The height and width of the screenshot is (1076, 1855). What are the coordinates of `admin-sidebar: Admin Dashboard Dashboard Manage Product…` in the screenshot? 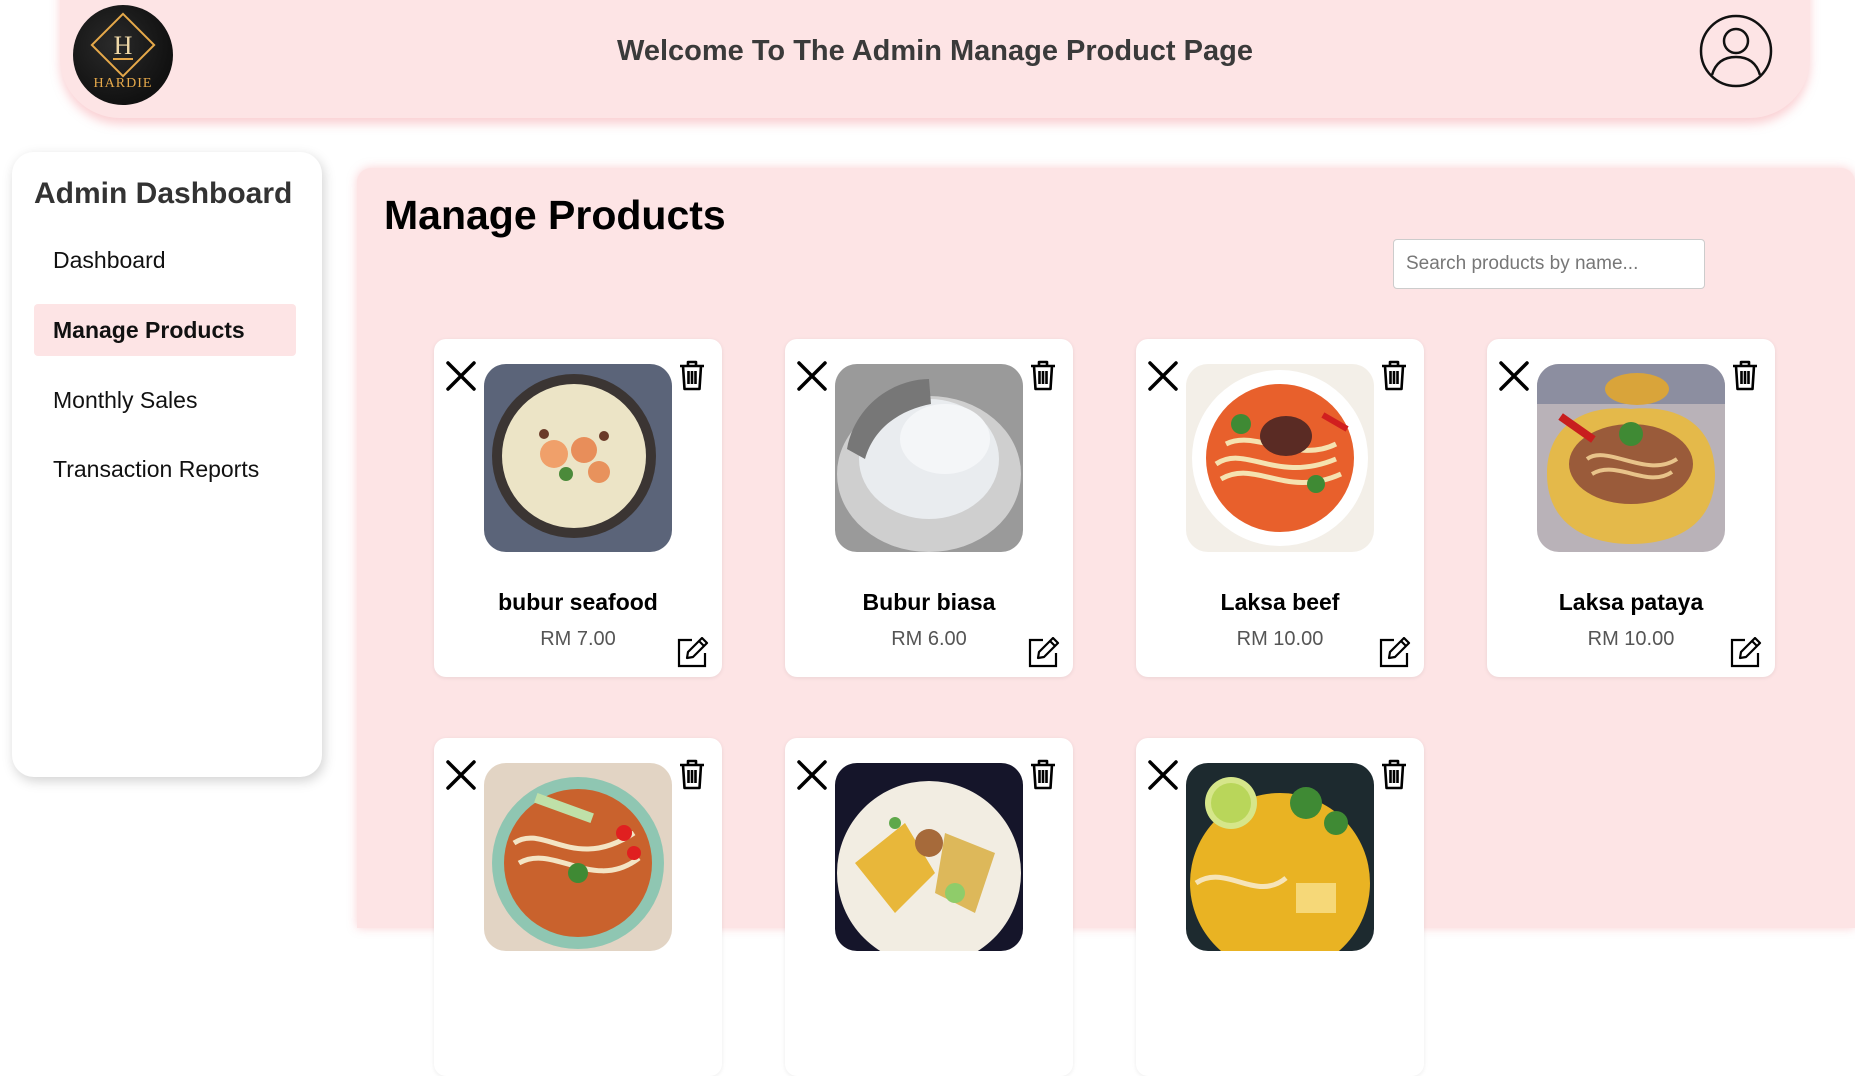 It's located at (167, 464).